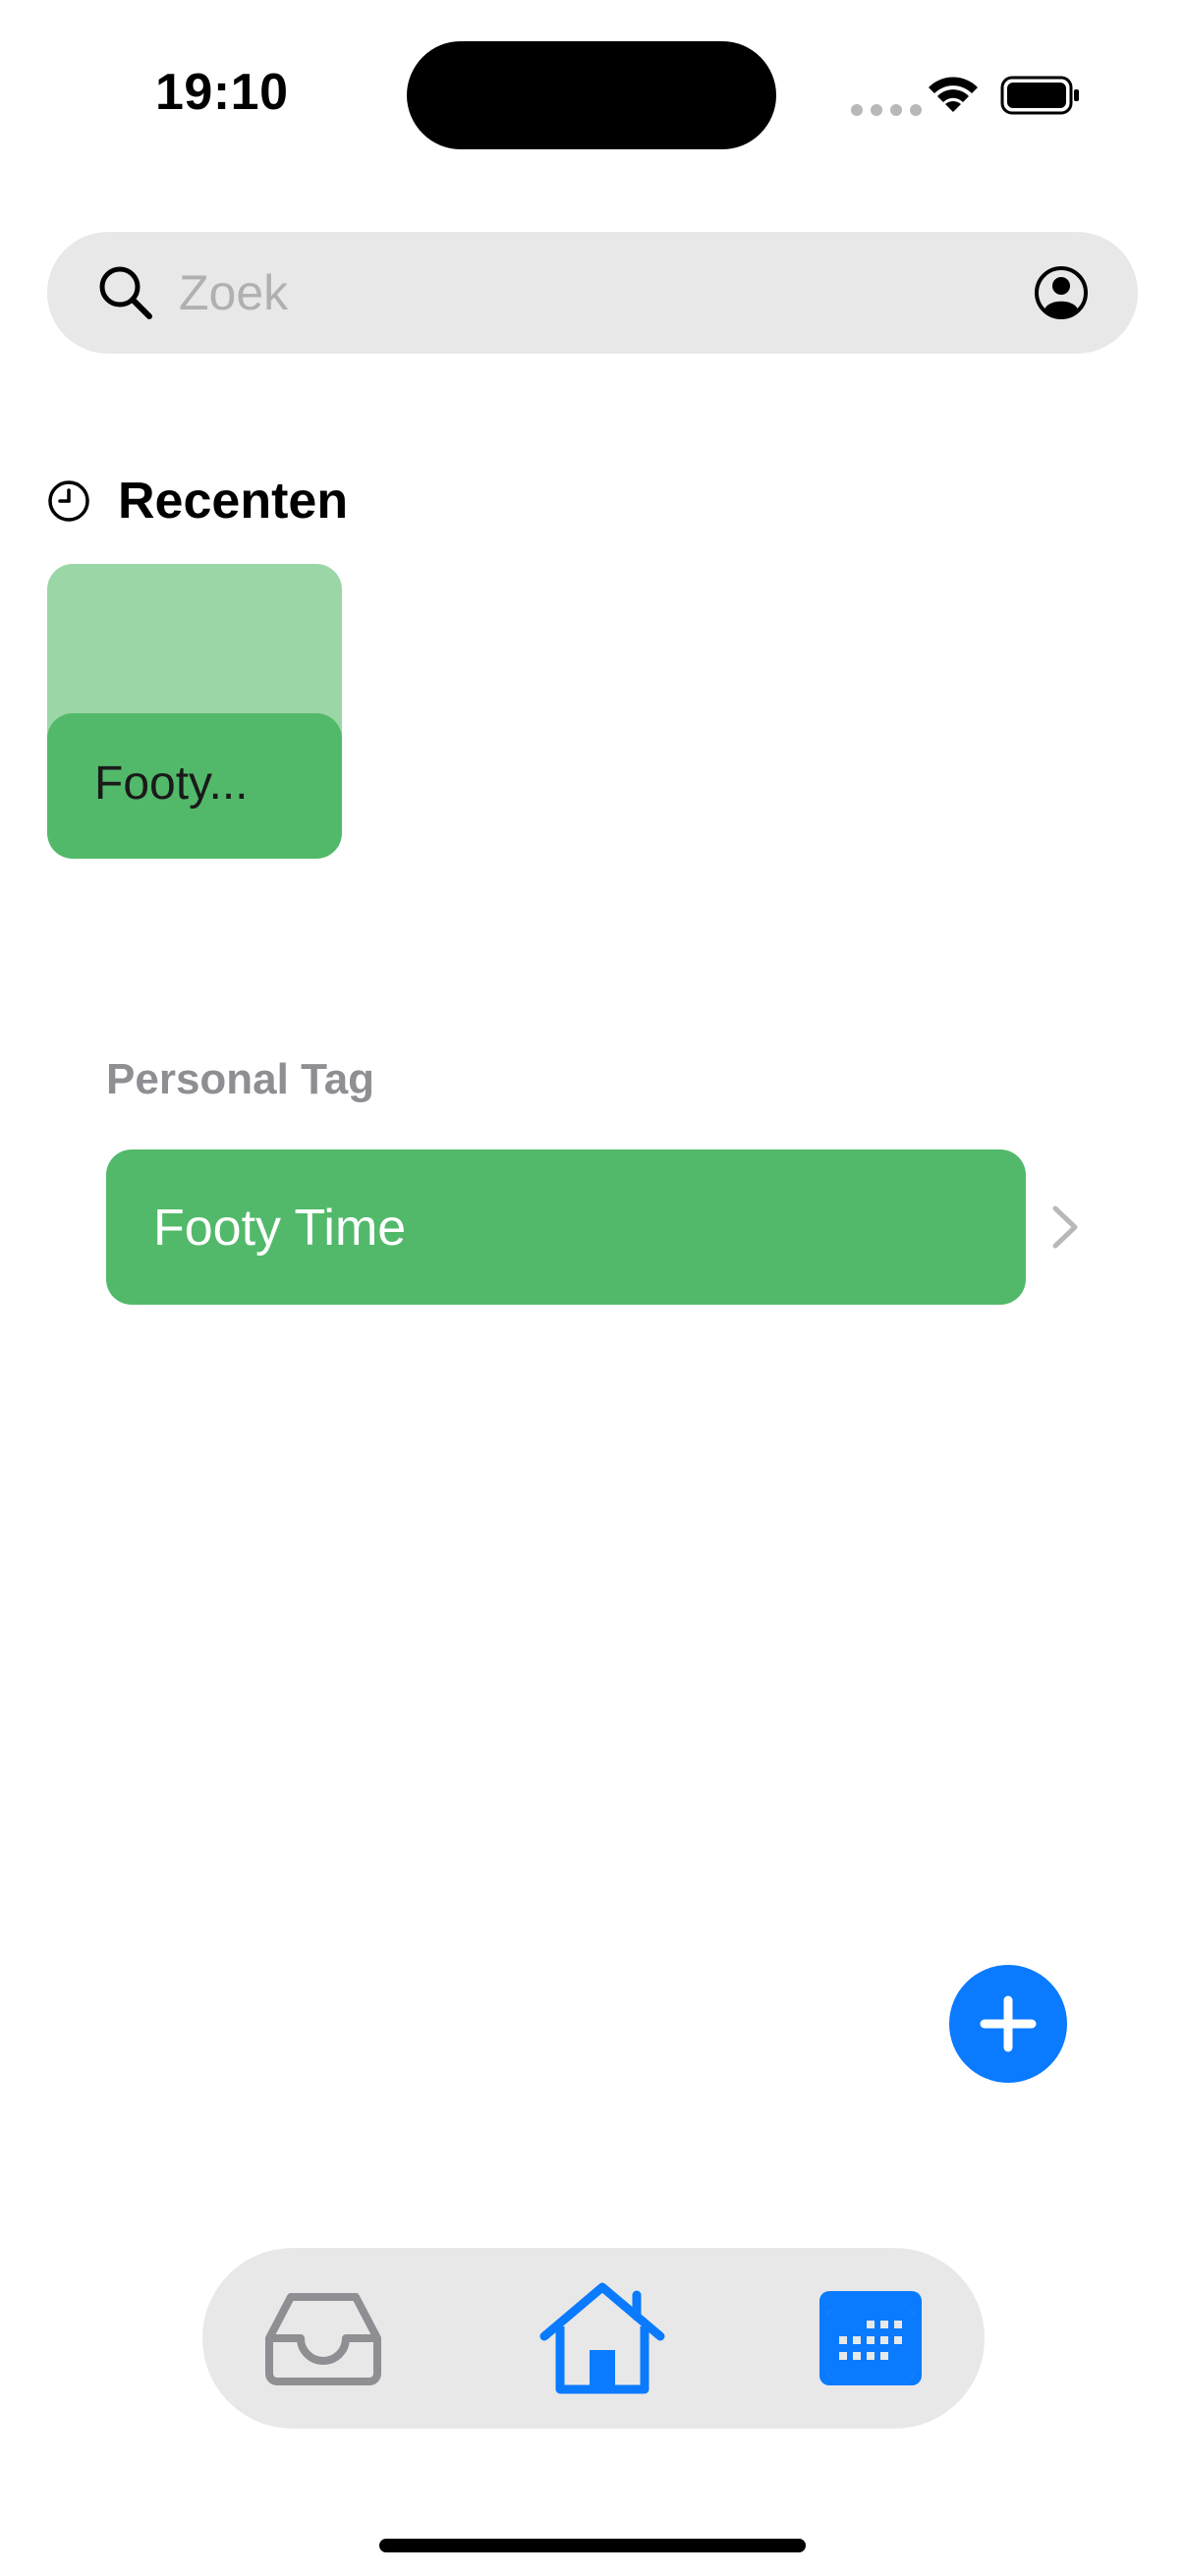 The width and height of the screenshot is (1185, 2576). Describe the element at coordinates (241, 1079) in the screenshot. I see `section-label-personal-tag: Personal Tag` at that location.